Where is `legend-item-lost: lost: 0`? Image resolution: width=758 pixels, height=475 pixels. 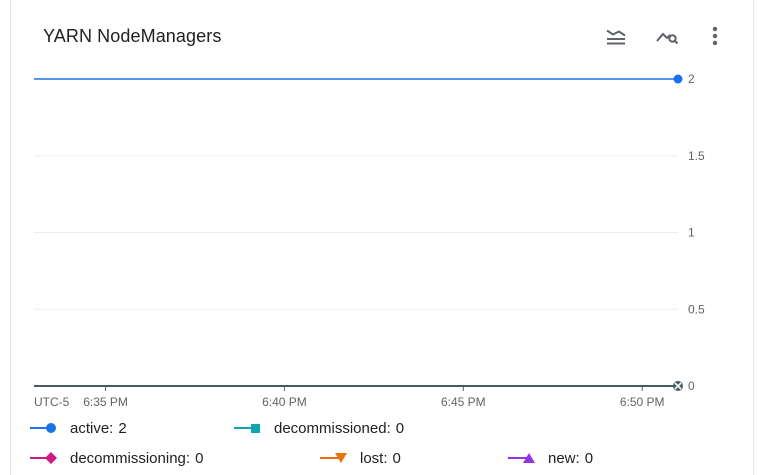
legend-item-lost: lost: 0 is located at coordinates (360, 458).